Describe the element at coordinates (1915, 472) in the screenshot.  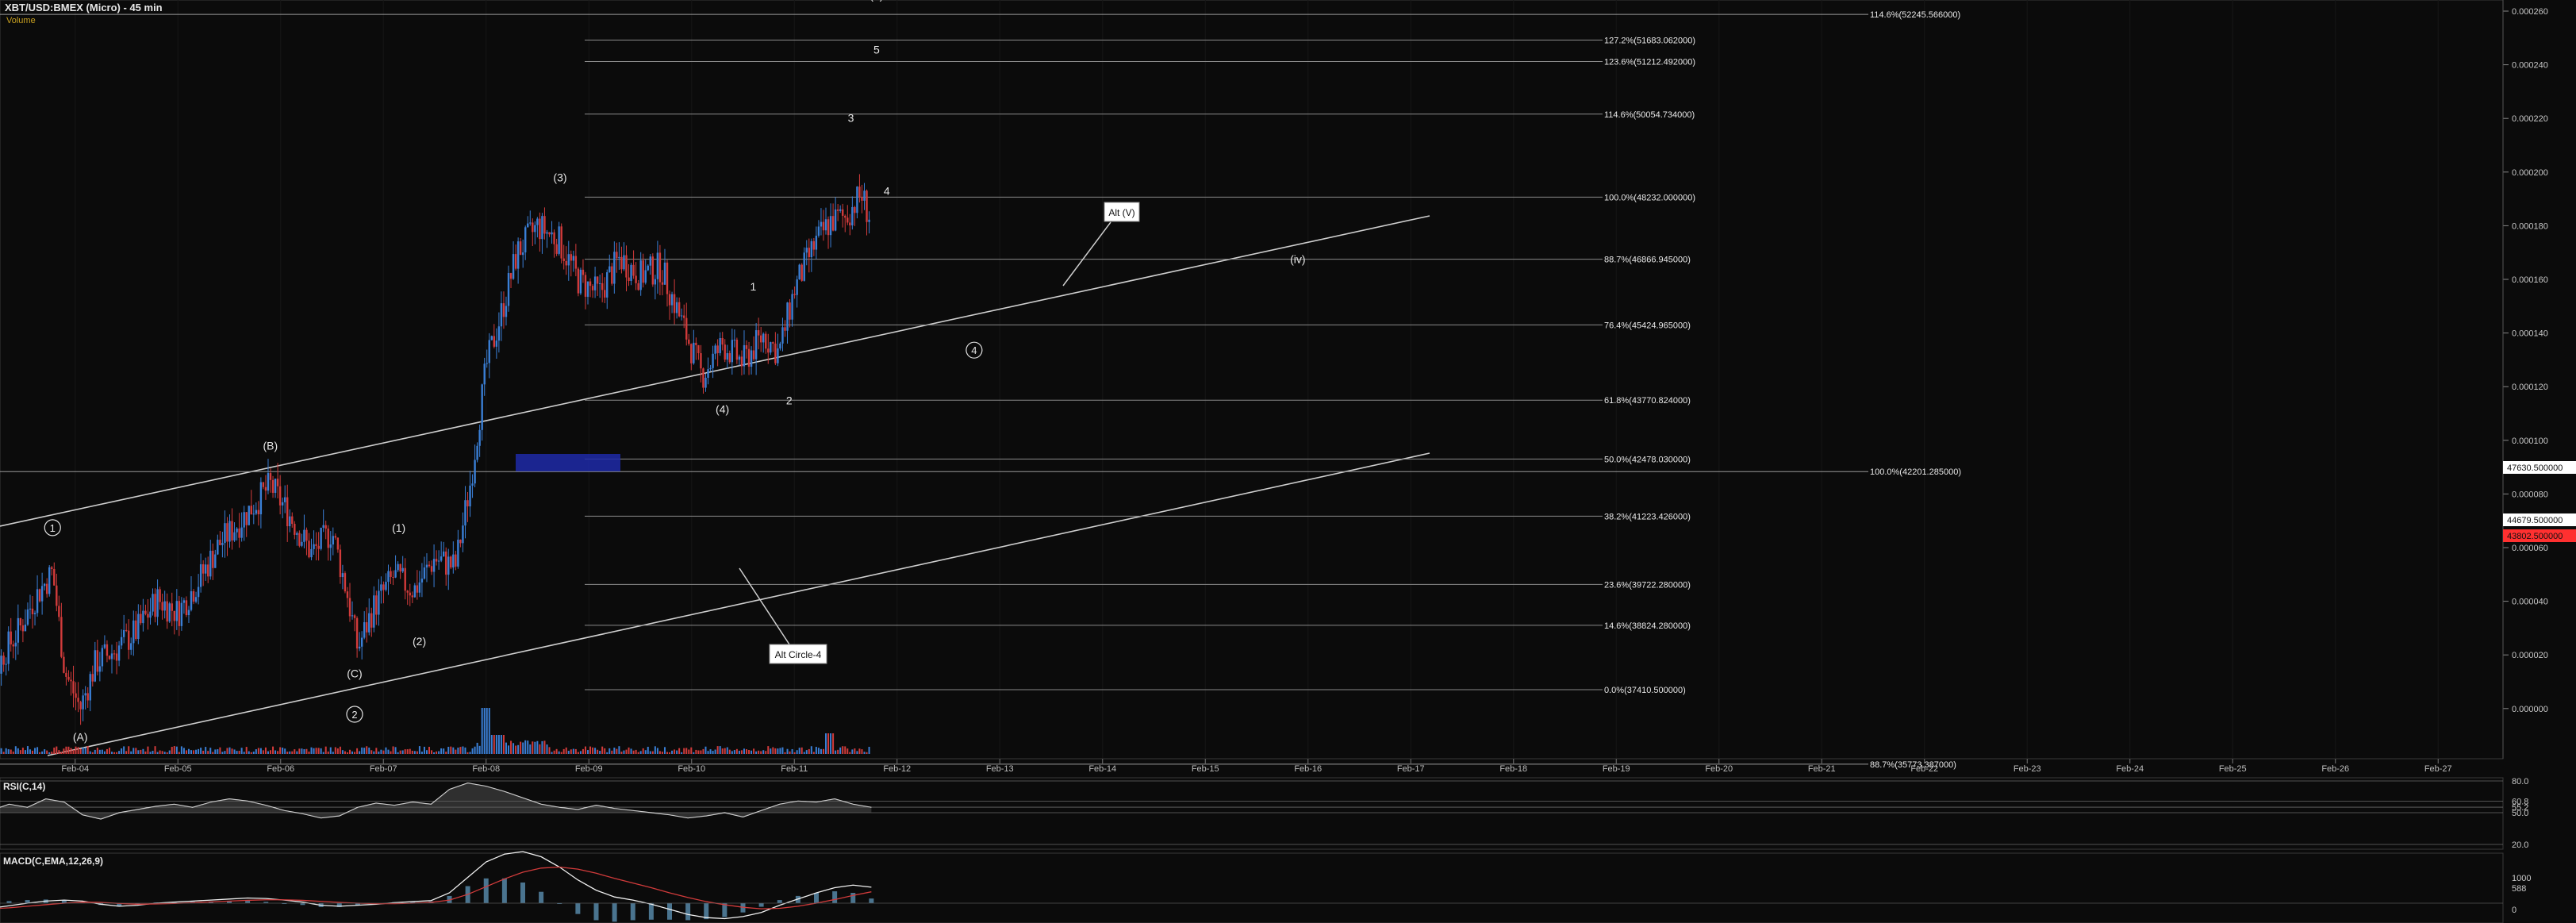
I see `fib-right-label: 100.0%(42201.285000)` at that location.